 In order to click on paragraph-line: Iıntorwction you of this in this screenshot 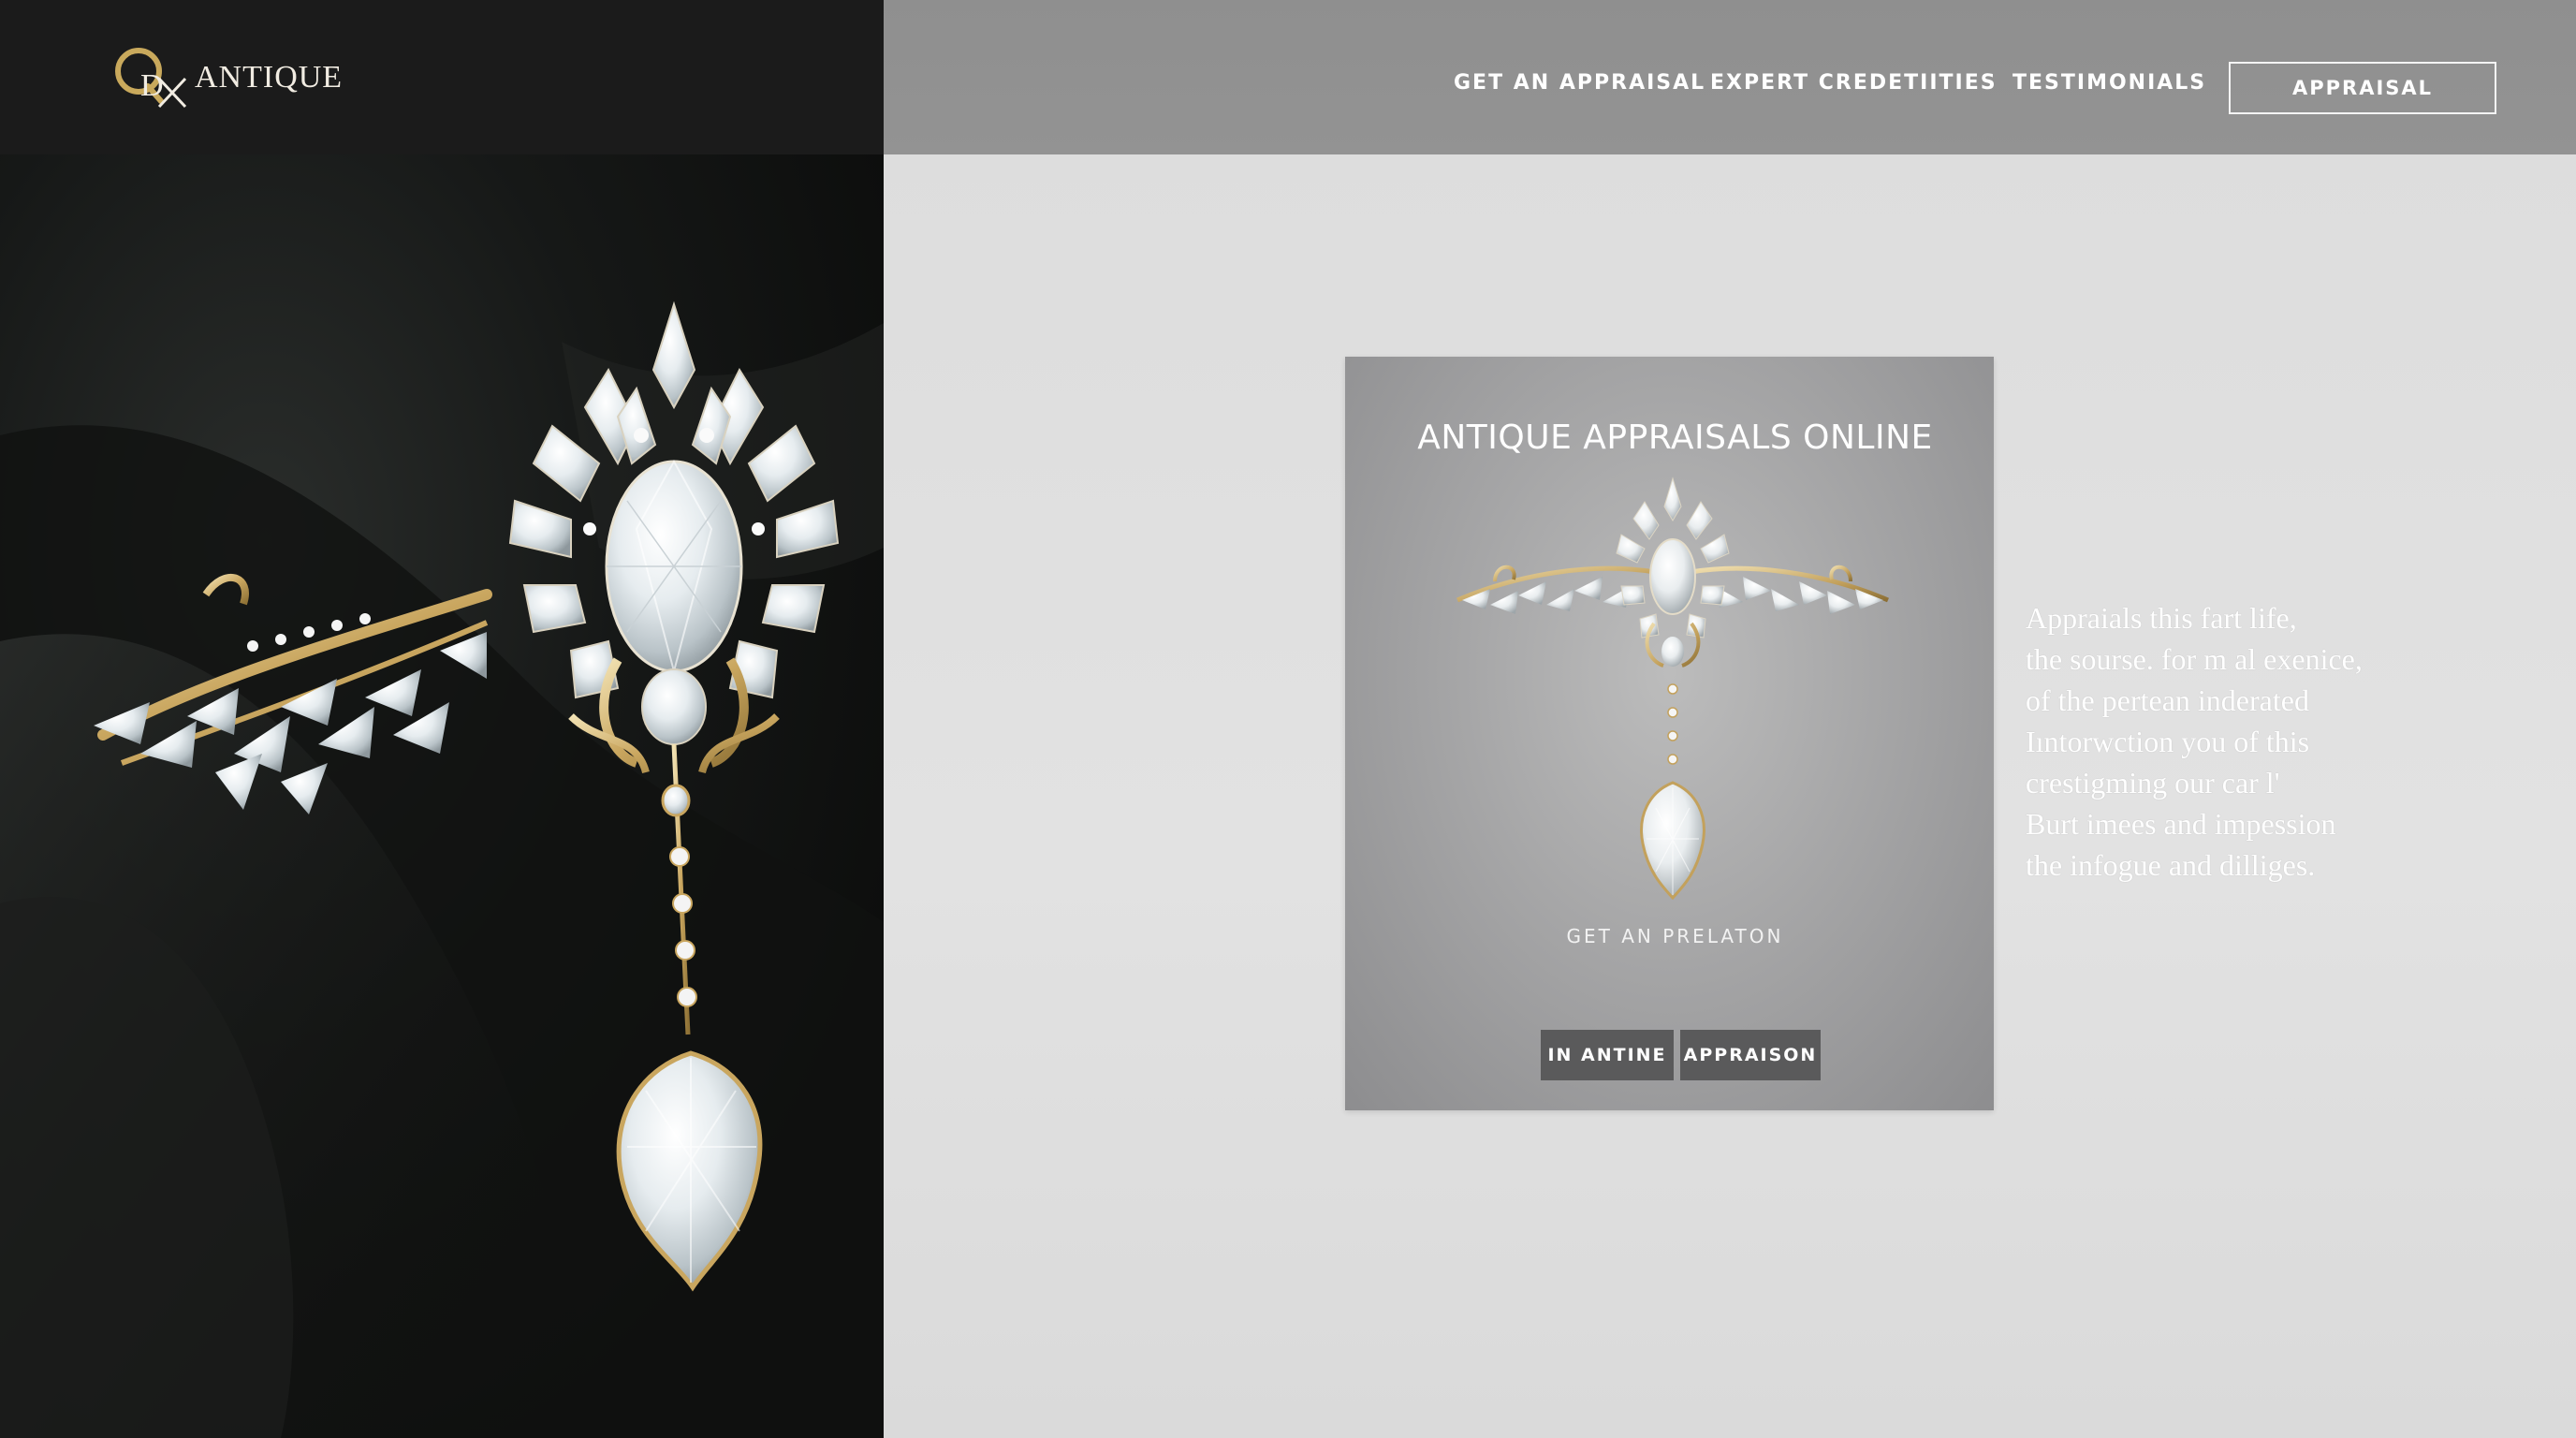, I will do `click(2168, 741)`.